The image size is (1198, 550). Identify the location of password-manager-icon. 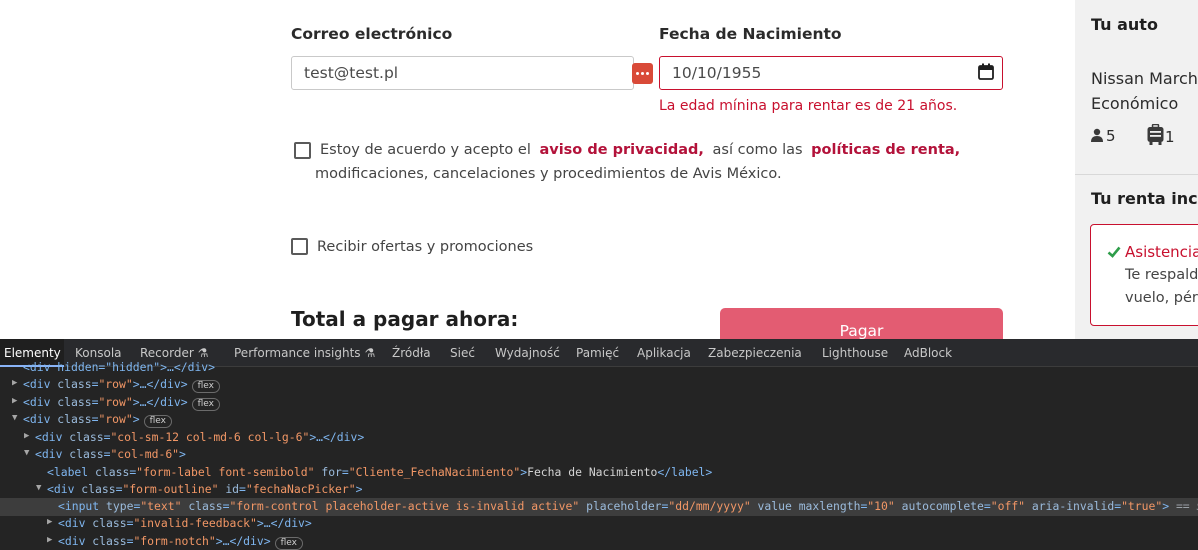
(642, 73).